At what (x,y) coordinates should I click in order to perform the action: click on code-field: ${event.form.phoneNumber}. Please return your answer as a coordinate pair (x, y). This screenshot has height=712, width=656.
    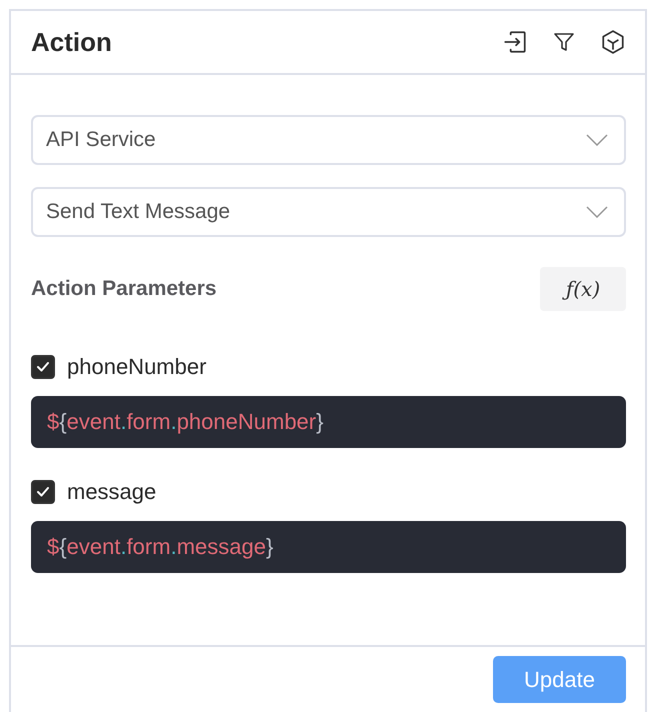
    Looking at the image, I should click on (328, 422).